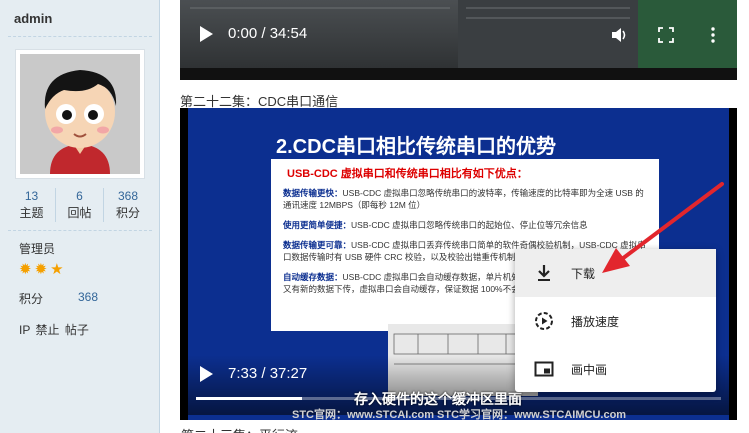  I want to click on user-group: 管理员, so click(37, 248).